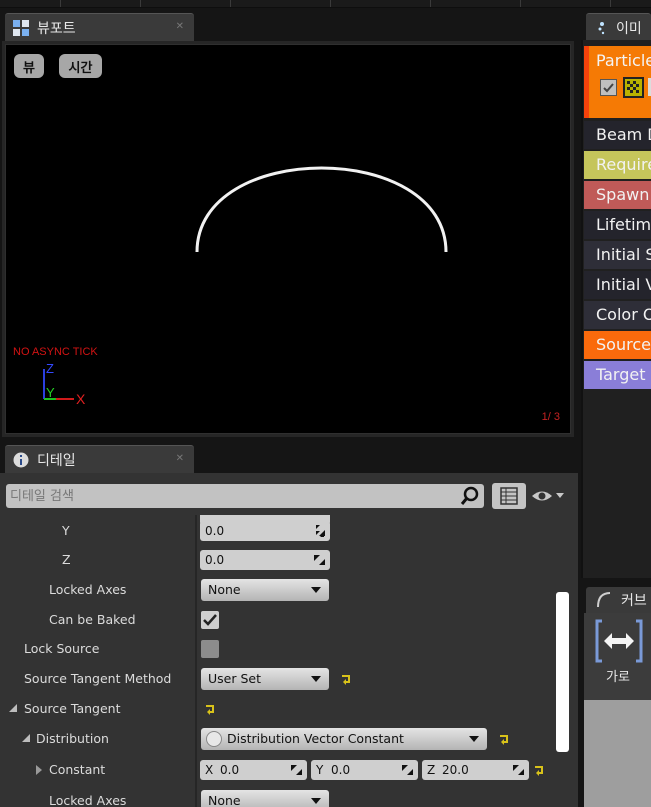  I want to click on emitter-name: Particle, so click(623, 60).